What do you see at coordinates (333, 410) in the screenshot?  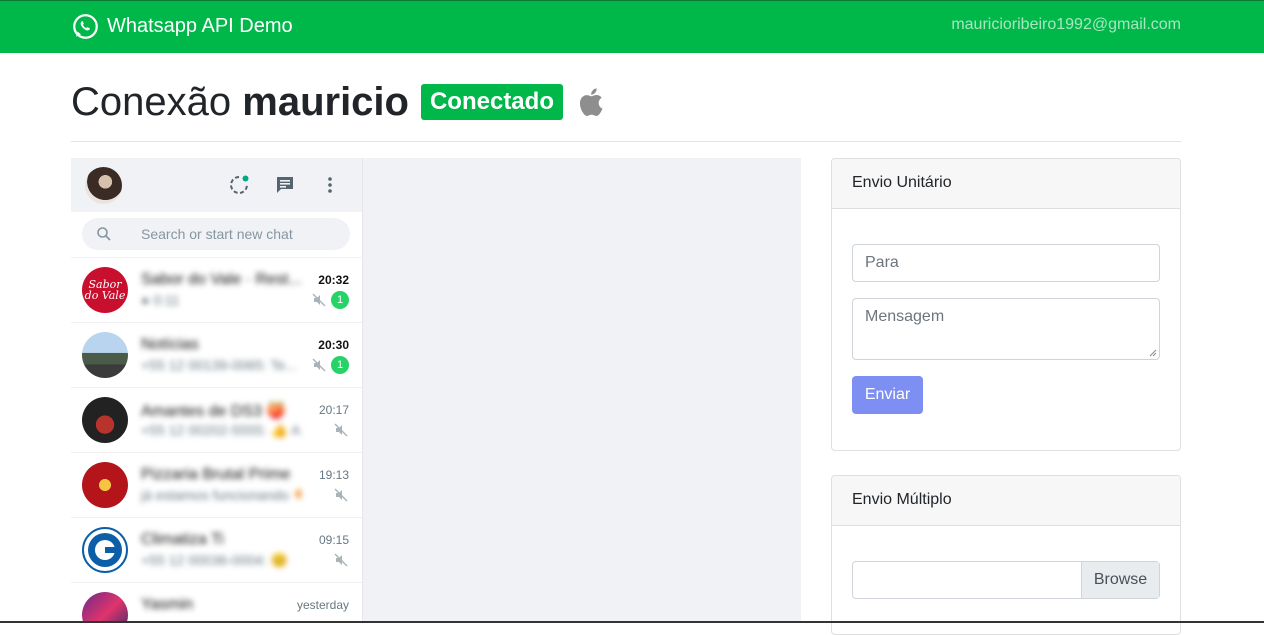 I see `chat-time: 20:17` at bounding box center [333, 410].